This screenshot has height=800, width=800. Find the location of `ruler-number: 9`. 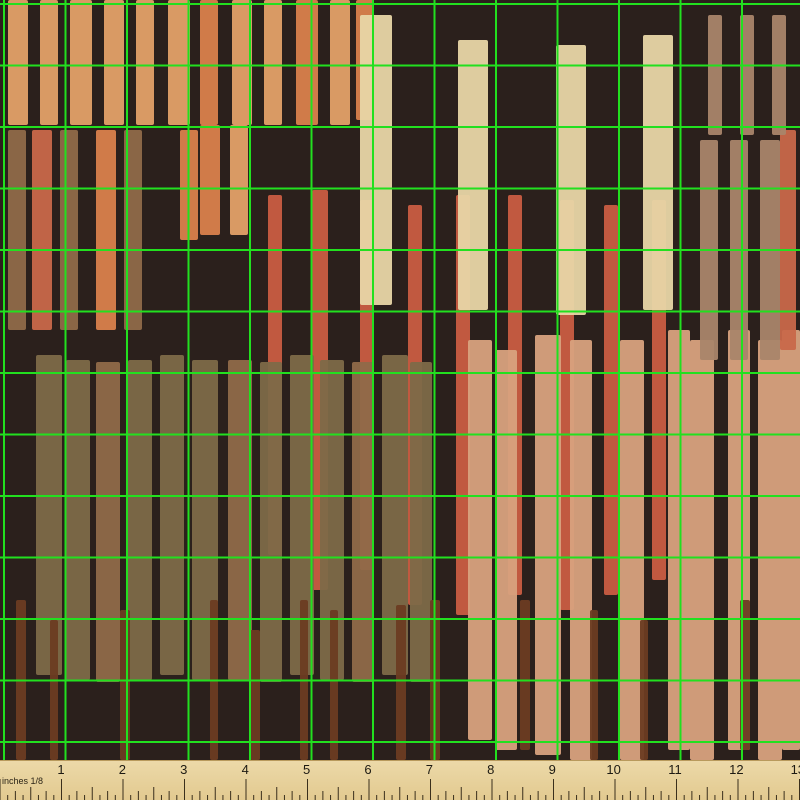

ruler-number: 9 is located at coordinates (552, 769).